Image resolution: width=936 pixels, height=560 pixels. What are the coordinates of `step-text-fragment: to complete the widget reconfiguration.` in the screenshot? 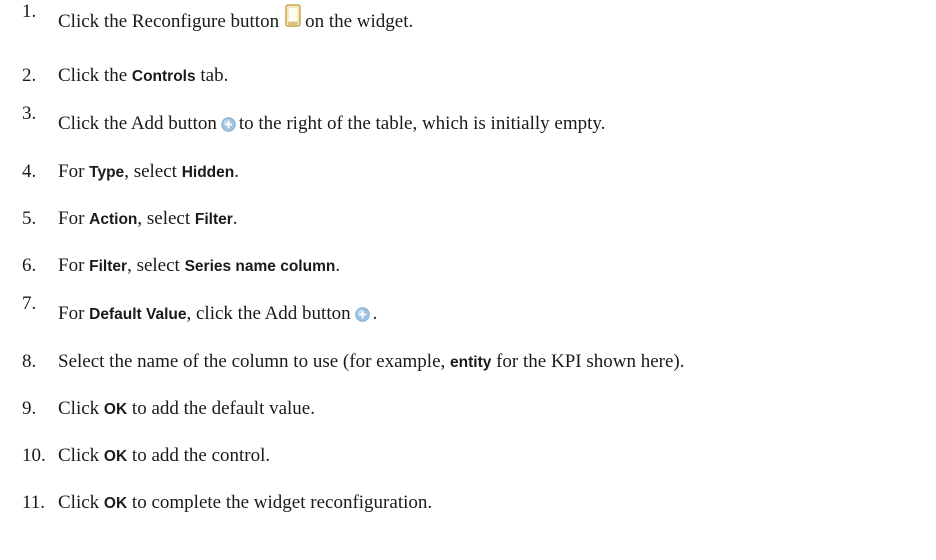 It's located at (280, 502).